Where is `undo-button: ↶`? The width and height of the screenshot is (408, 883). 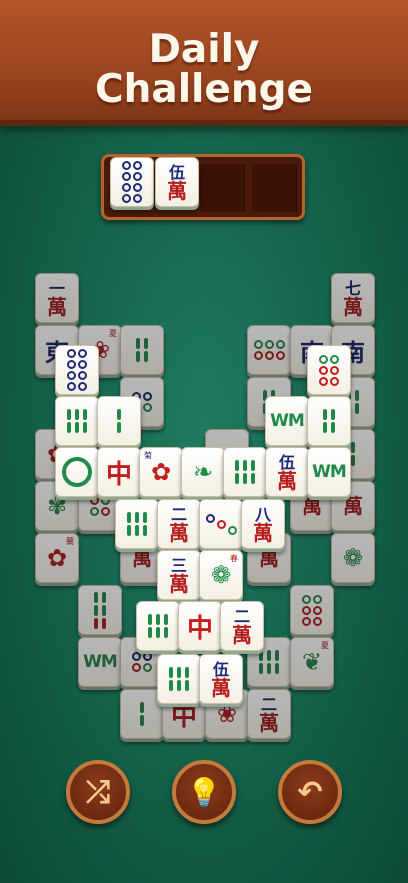
undo-button: ↶ is located at coordinates (310, 792).